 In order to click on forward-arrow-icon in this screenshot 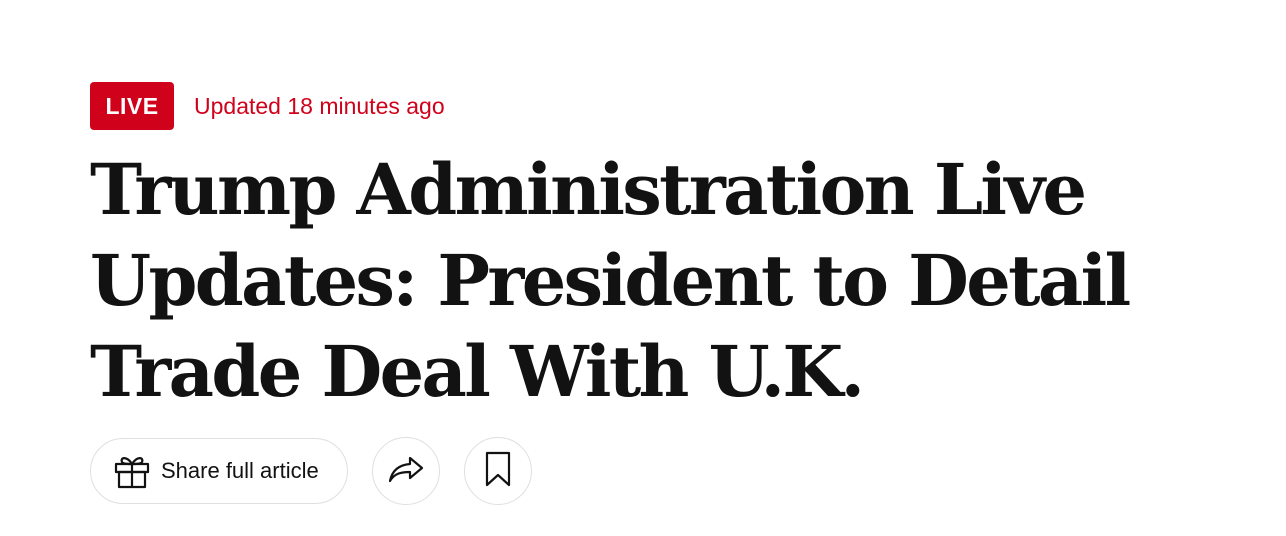, I will do `click(406, 471)`.